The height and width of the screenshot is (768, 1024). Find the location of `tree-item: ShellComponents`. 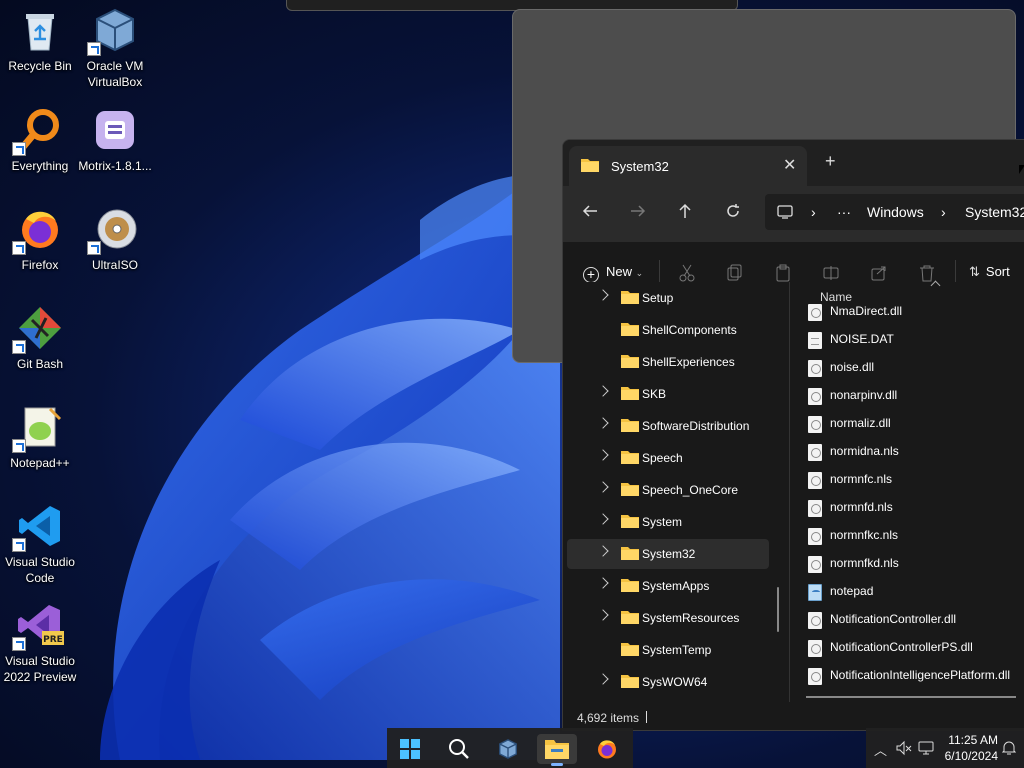

tree-item: ShellComponents is located at coordinates (668, 330).